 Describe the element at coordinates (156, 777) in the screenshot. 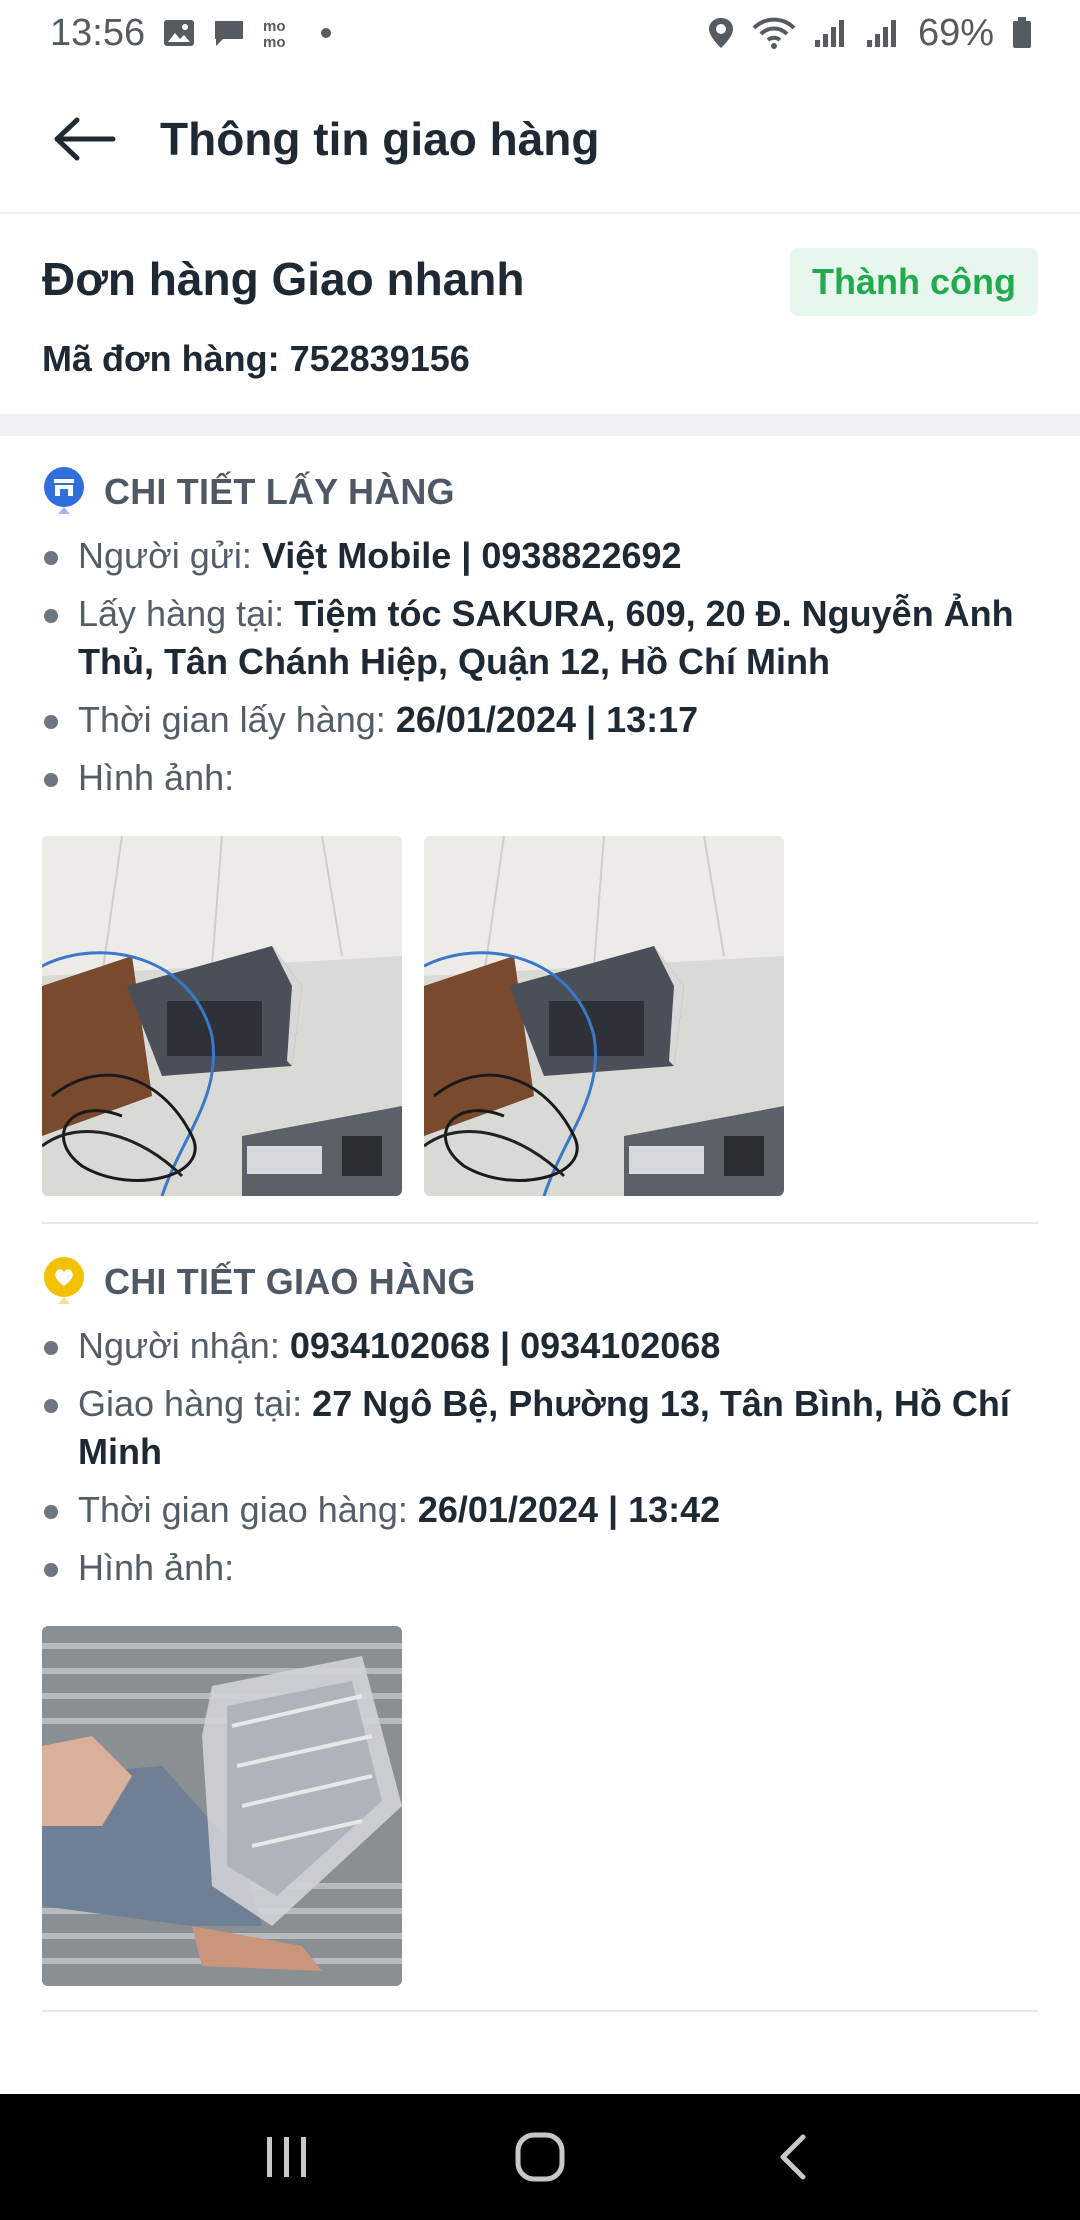

I see `pickup-images-label: Hình ảnh:` at that location.